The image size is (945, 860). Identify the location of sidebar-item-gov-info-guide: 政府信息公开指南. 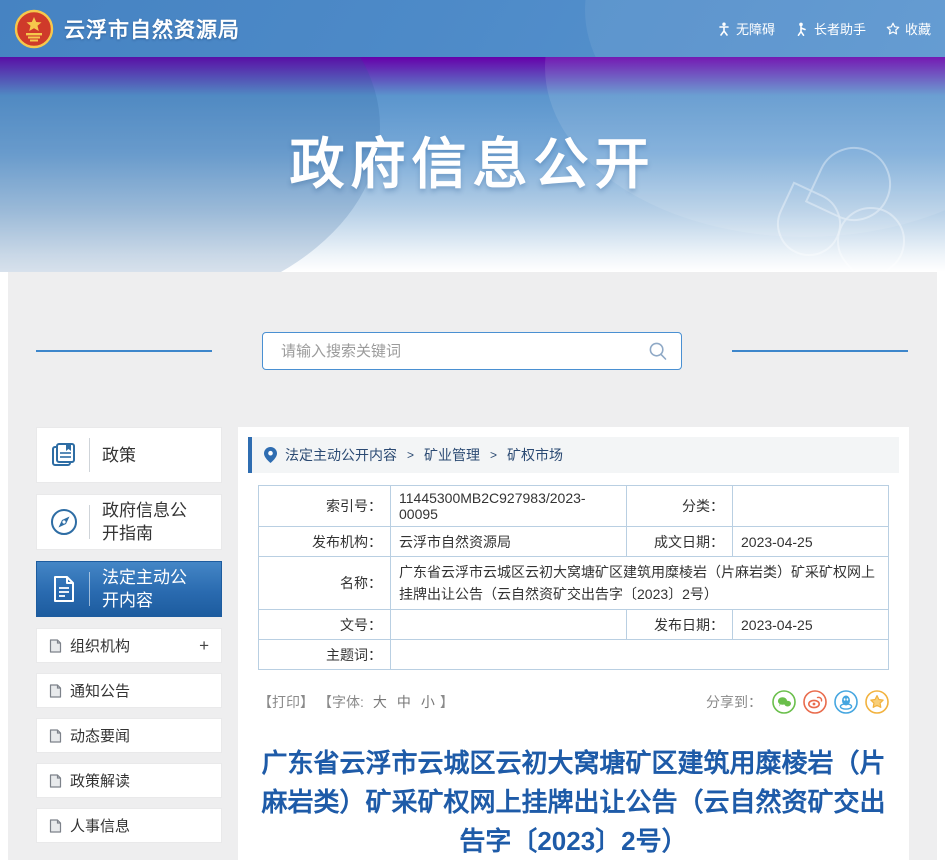
(129, 522).